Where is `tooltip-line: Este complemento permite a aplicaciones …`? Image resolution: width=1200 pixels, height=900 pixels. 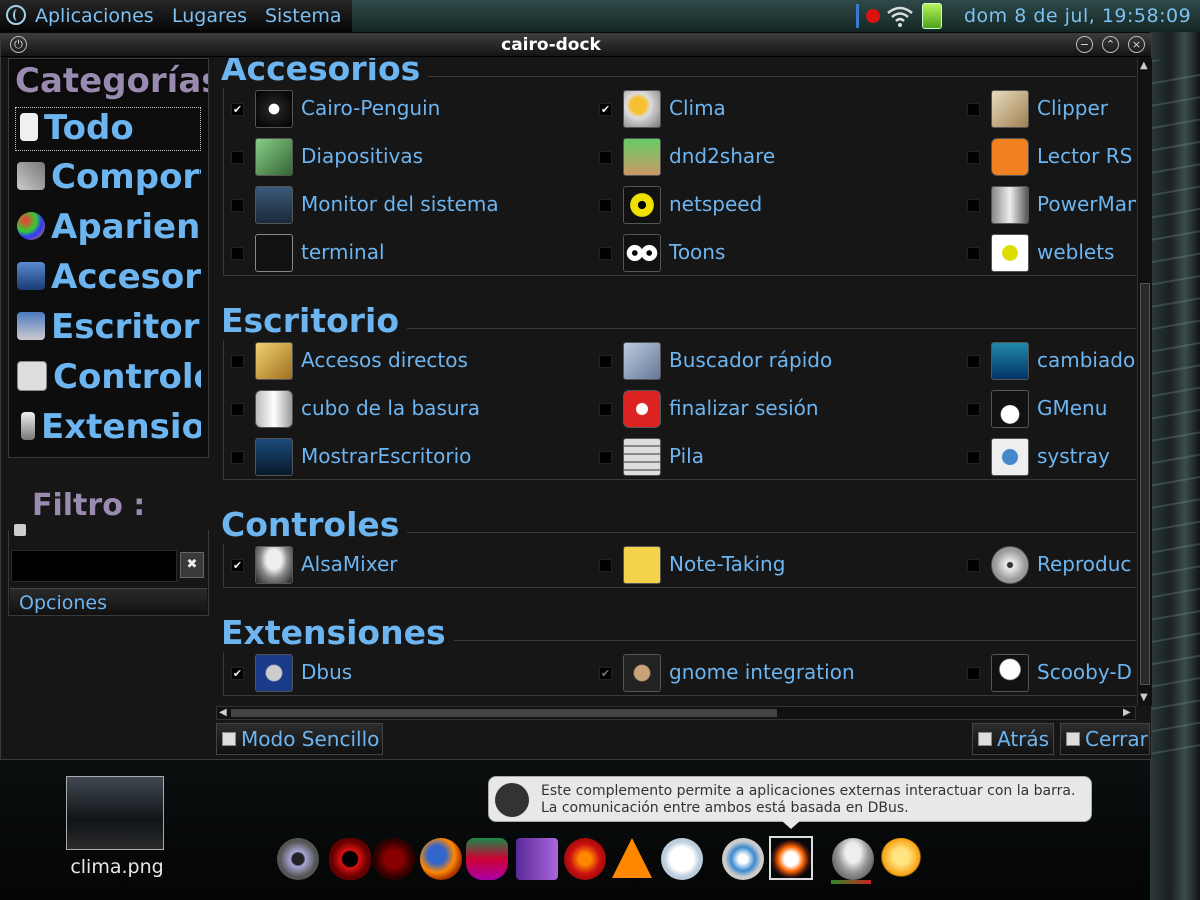 tooltip-line: Este complemento permite a aplicaciones … is located at coordinates (808, 791).